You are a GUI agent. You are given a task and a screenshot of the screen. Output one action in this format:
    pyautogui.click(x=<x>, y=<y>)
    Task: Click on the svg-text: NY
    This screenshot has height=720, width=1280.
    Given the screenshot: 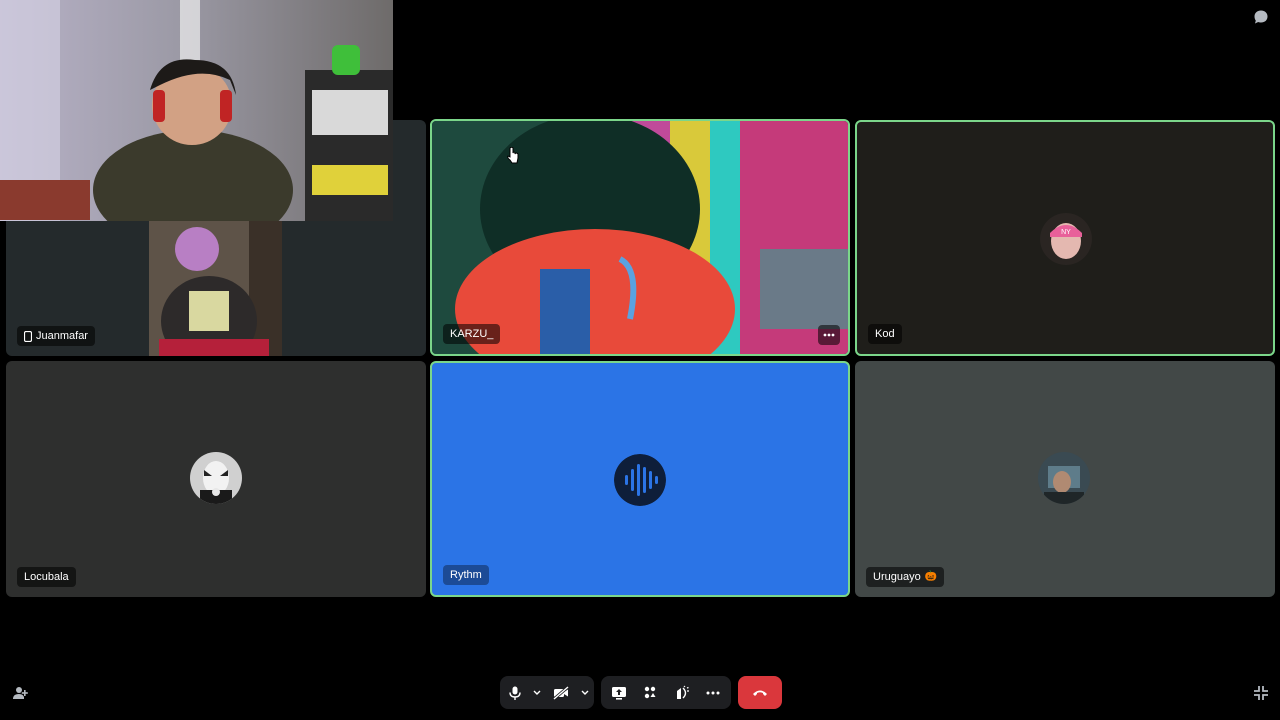 What is the action you would take?
    pyautogui.click(x=1066, y=232)
    